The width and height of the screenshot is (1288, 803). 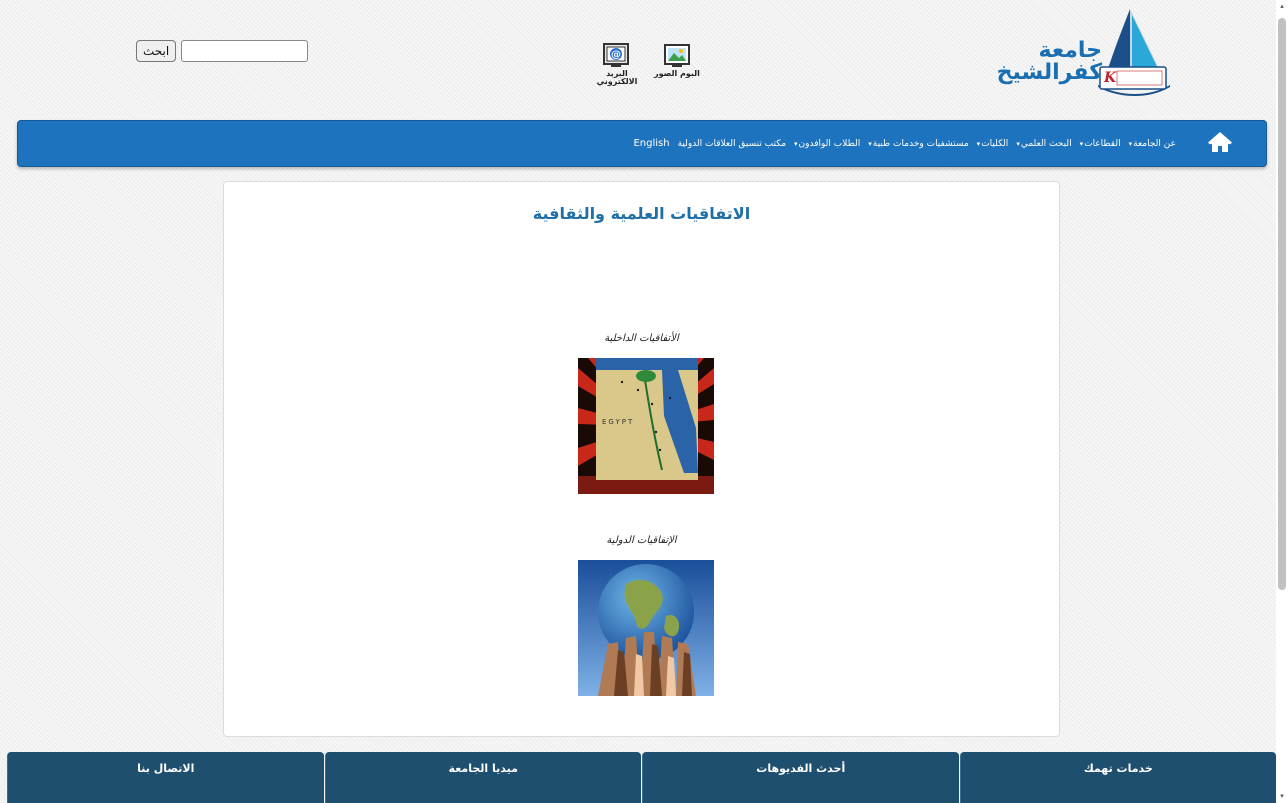 What do you see at coordinates (1282, 796) in the screenshot?
I see `scroll-down-arrow: ▾` at bounding box center [1282, 796].